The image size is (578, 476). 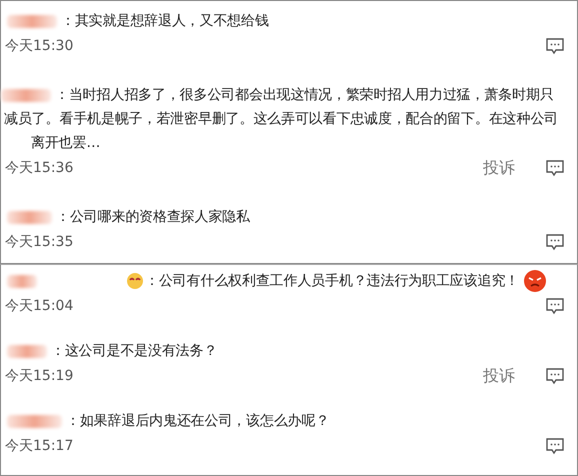 What do you see at coordinates (332, 281) in the screenshot?
I see `comment-text: ：公司有什么权利查工作人员手机？违法行为职工应该追究！` at bounding box center [332, 281].